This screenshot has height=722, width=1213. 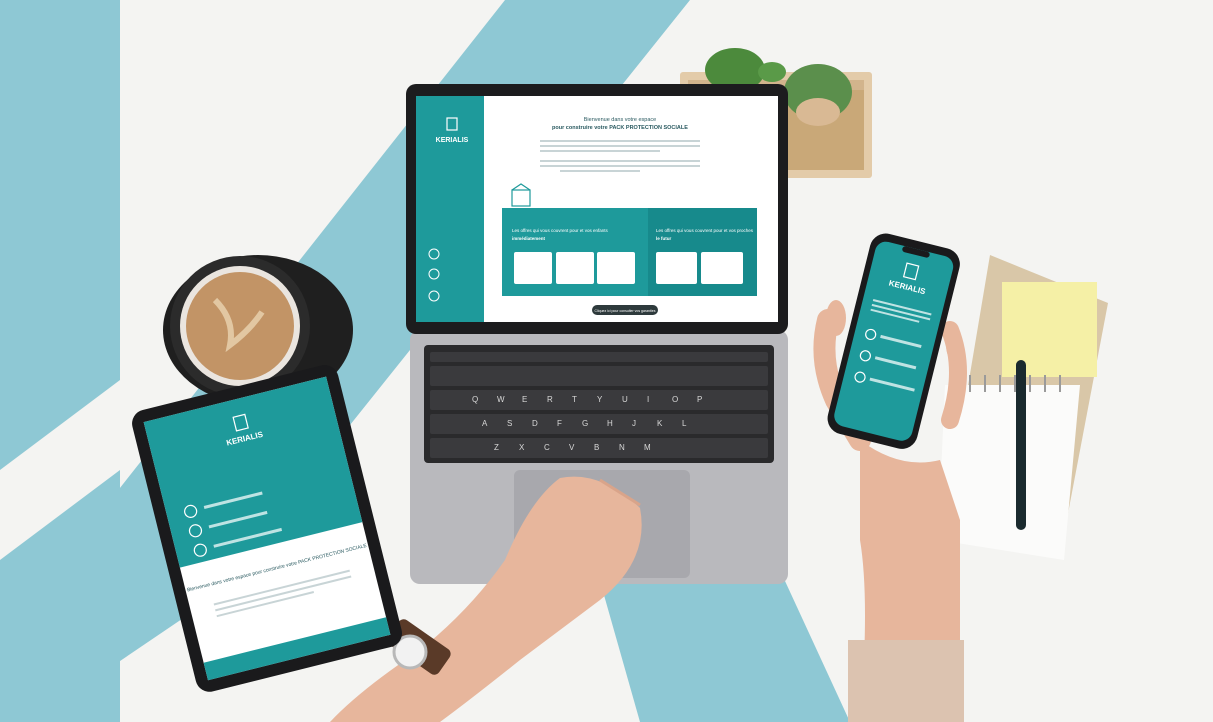 I want to click on key-y: Y, so click(x=600, y=399).